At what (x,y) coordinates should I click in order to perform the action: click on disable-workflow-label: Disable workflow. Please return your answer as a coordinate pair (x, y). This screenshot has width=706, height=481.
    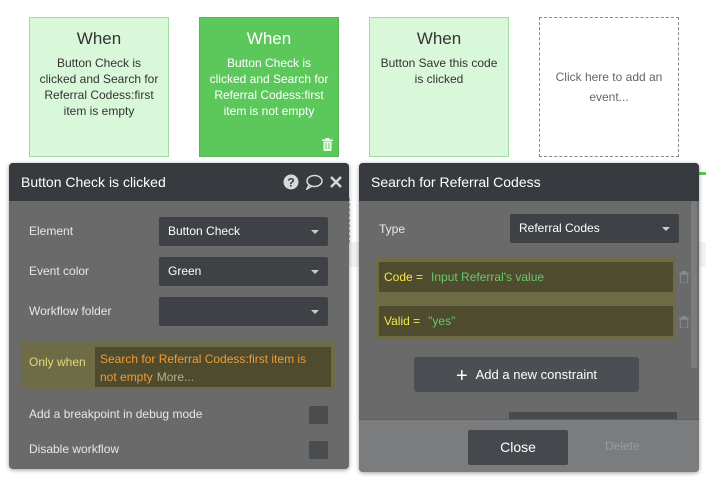
    Looking at the image, I should click on (74, 449).